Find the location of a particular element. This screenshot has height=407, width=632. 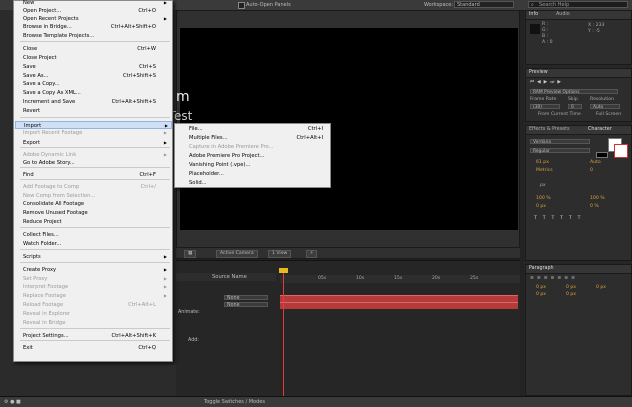

menu-item-scripts: Scripts ▶ is located at coordinates (96, 257).